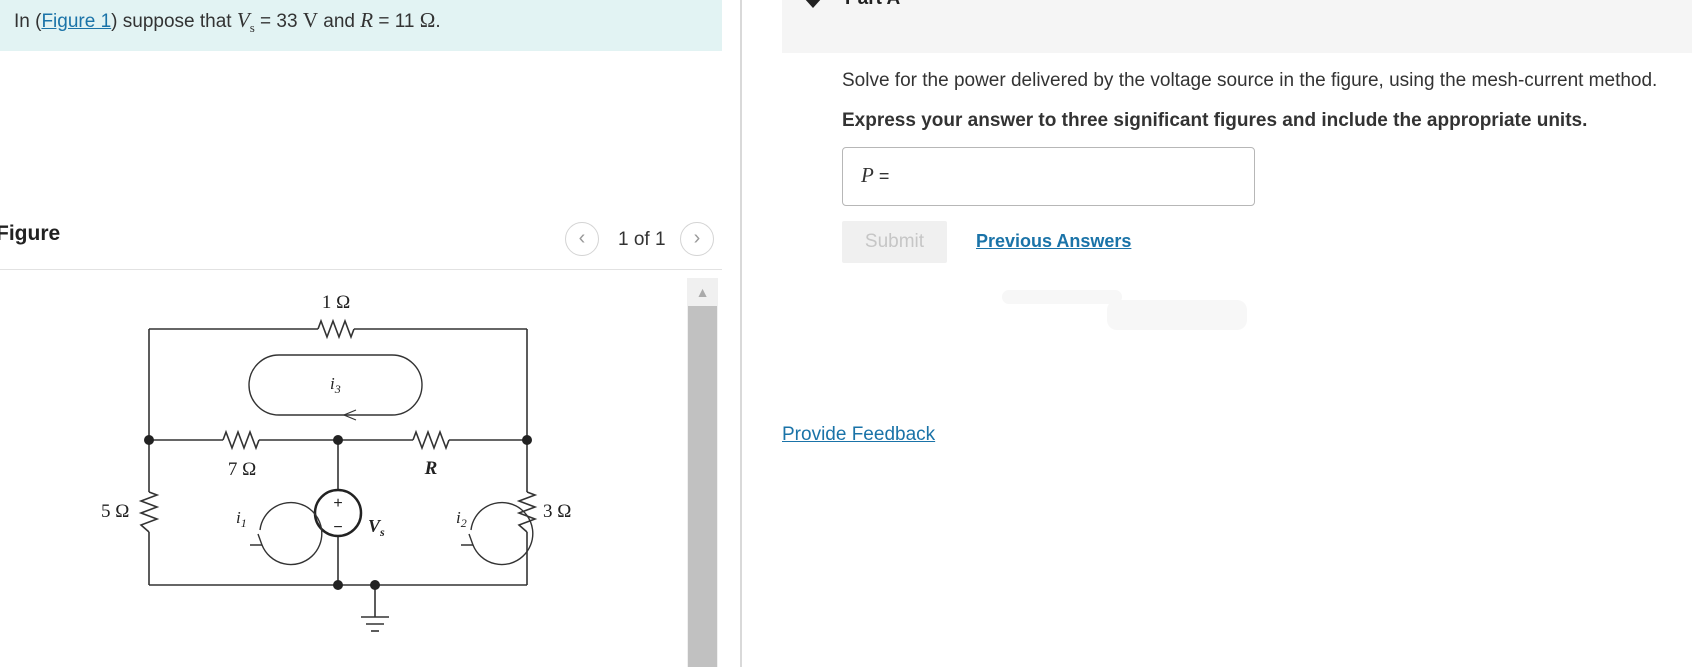 This screenshot has width=1692, height=667. I want to click on next-figure-button: ›, so click(697, 239).